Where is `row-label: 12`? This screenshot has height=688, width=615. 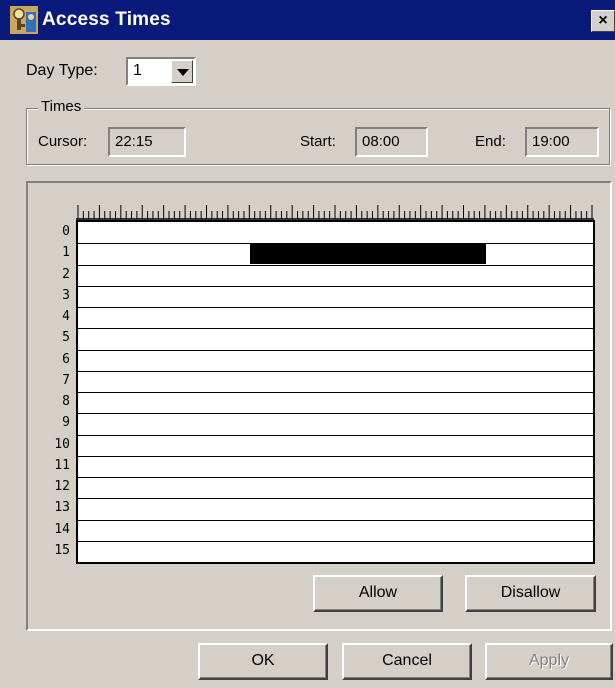 row-label: 12 is located at coordinates (62, 486).